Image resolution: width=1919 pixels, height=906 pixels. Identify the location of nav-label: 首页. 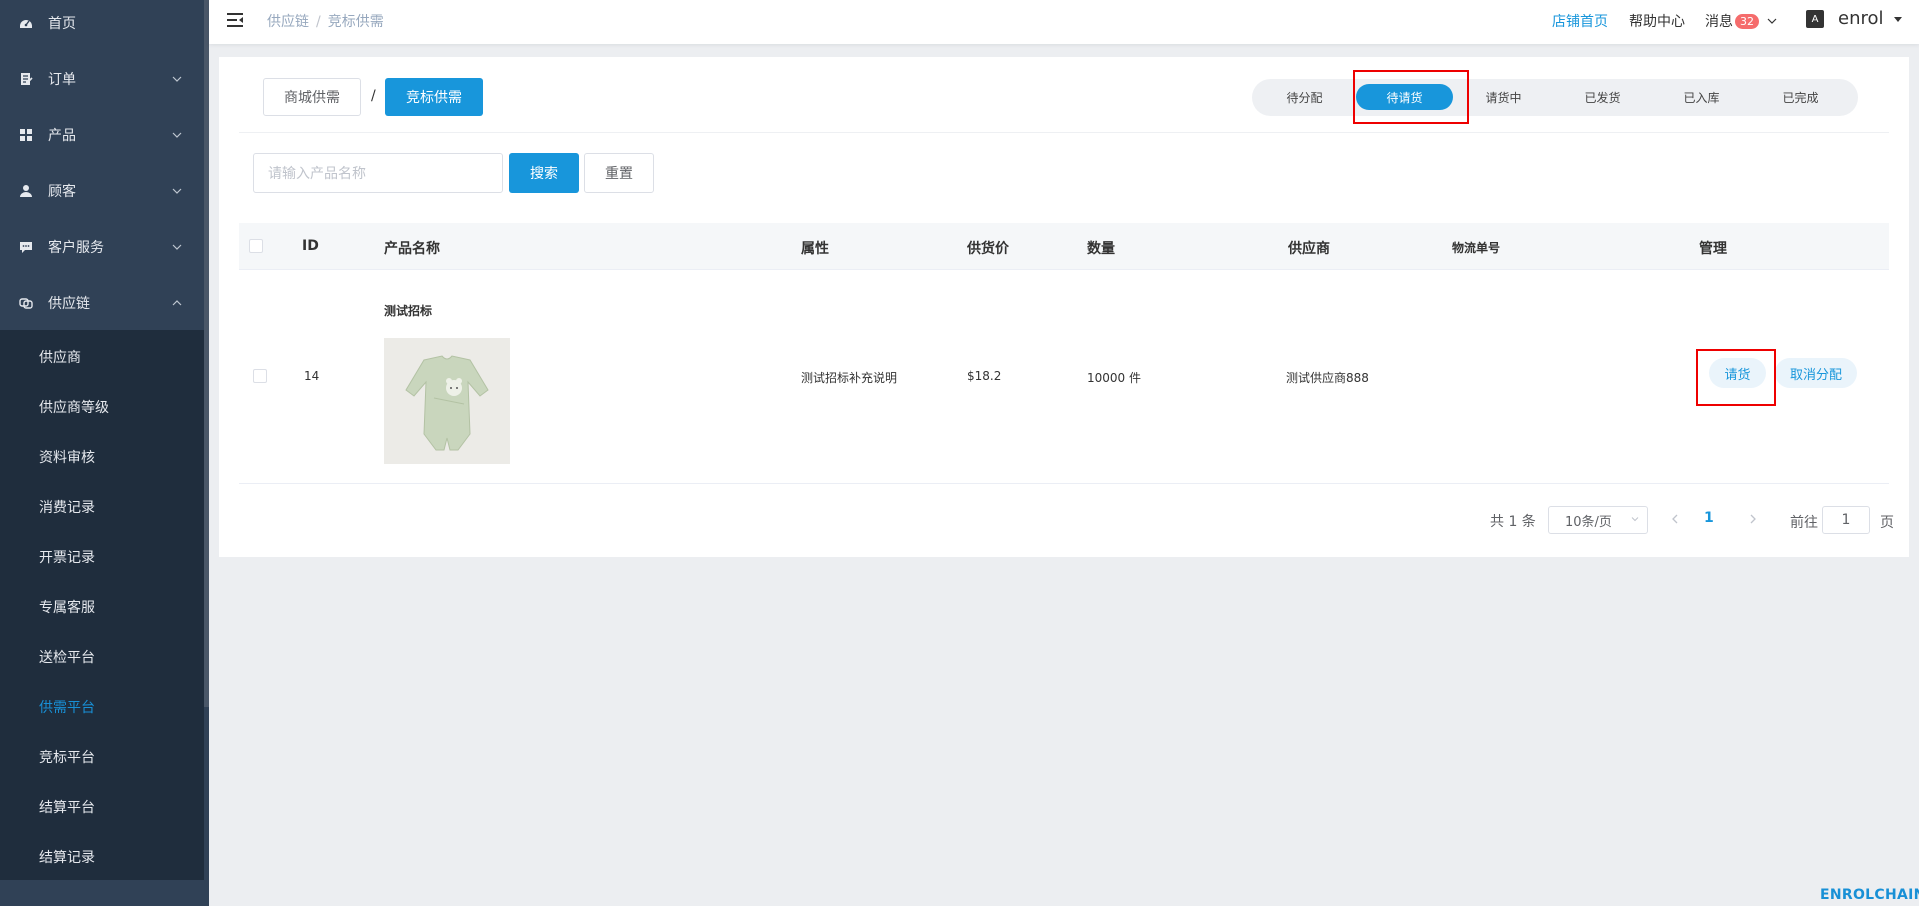
(62, 24).